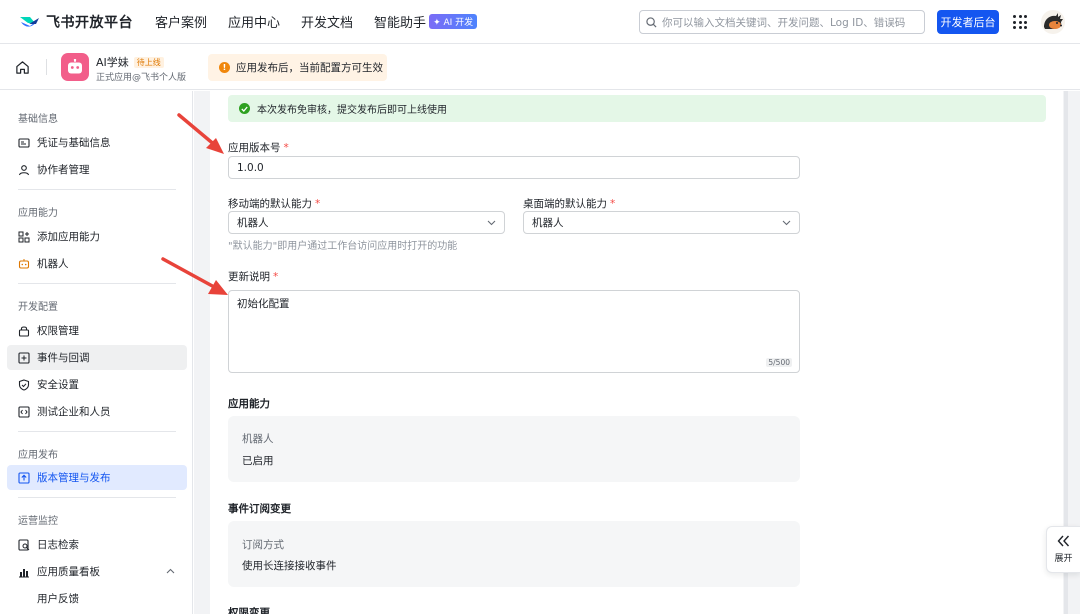 Image resolution: width=1080 pixels, height=614 pixels. I want to click on sidebar-item-credentials: 凭证与基础信息, so click(97, 142).